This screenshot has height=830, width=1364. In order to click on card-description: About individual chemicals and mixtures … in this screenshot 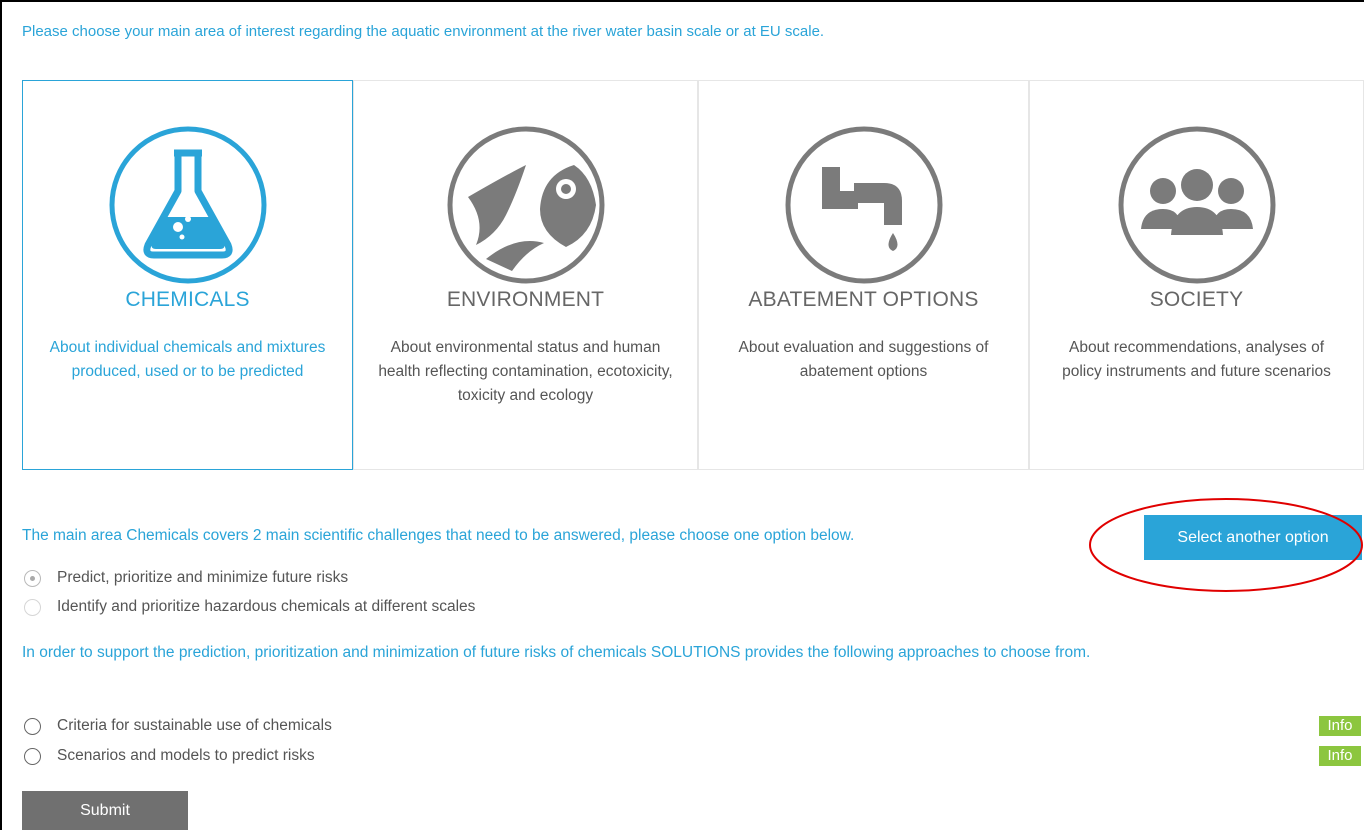, I will do `click(187, 359)`.